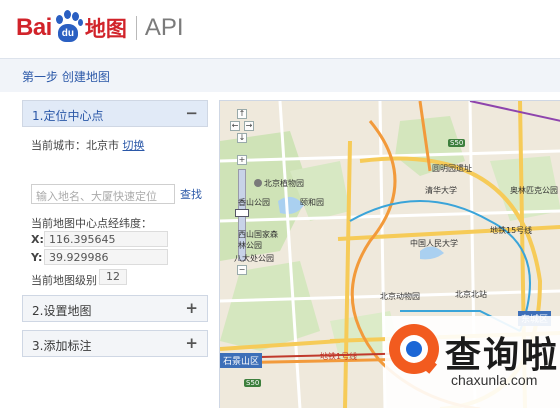 The image size is (560, 408). I want to click on current-city-label: 当前城市：北京市, so click(75, 145).